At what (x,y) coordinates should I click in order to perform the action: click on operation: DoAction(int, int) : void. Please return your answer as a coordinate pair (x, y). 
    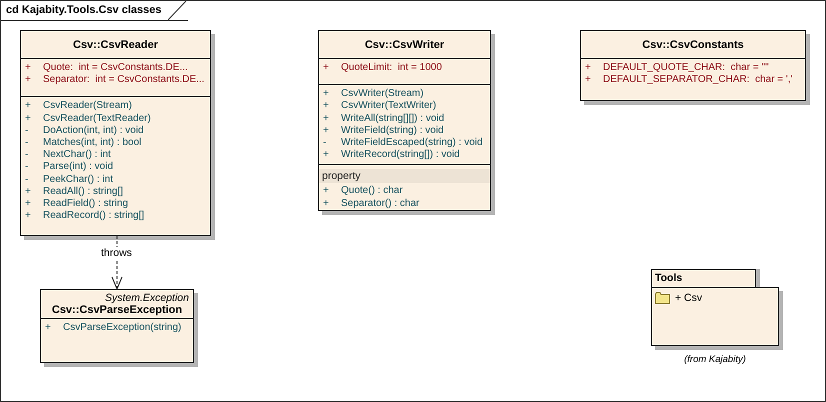
    Looking at the image, I should click on (93, 131).